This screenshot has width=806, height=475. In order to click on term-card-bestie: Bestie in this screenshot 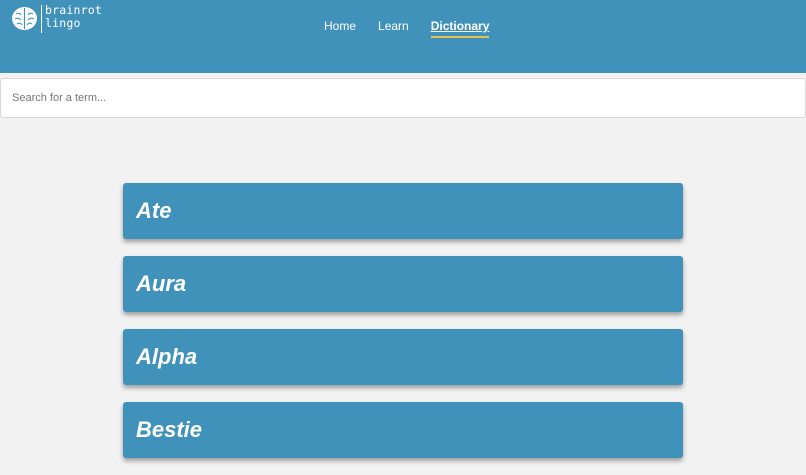, I will do `click(403, 430)`.